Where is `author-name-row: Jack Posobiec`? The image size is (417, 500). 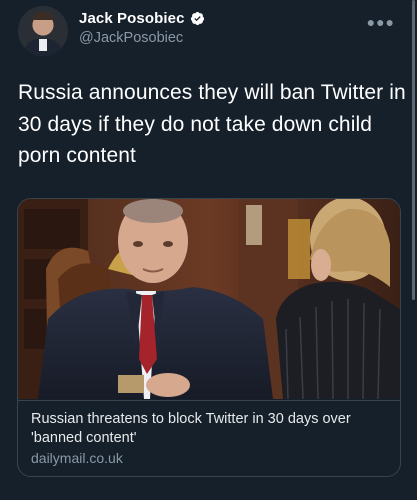
author-name-row: Jack Posobiec is located at coordinates (142, 18).